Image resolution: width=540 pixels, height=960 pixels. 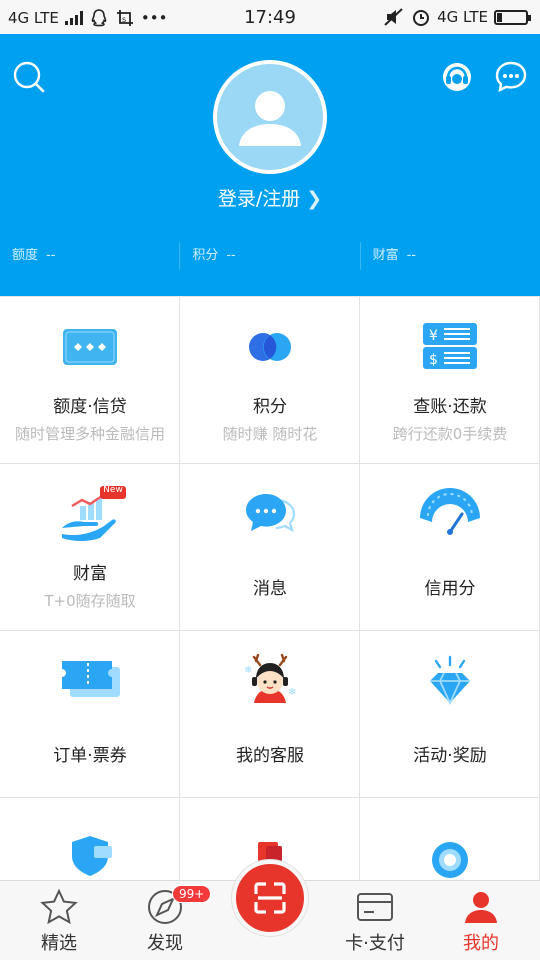 What do you see at coordinates (270, 380) in the screenshot?
I see `grid-item-points: 积分 随时赚 随时花` at bounding box center [270, 380].